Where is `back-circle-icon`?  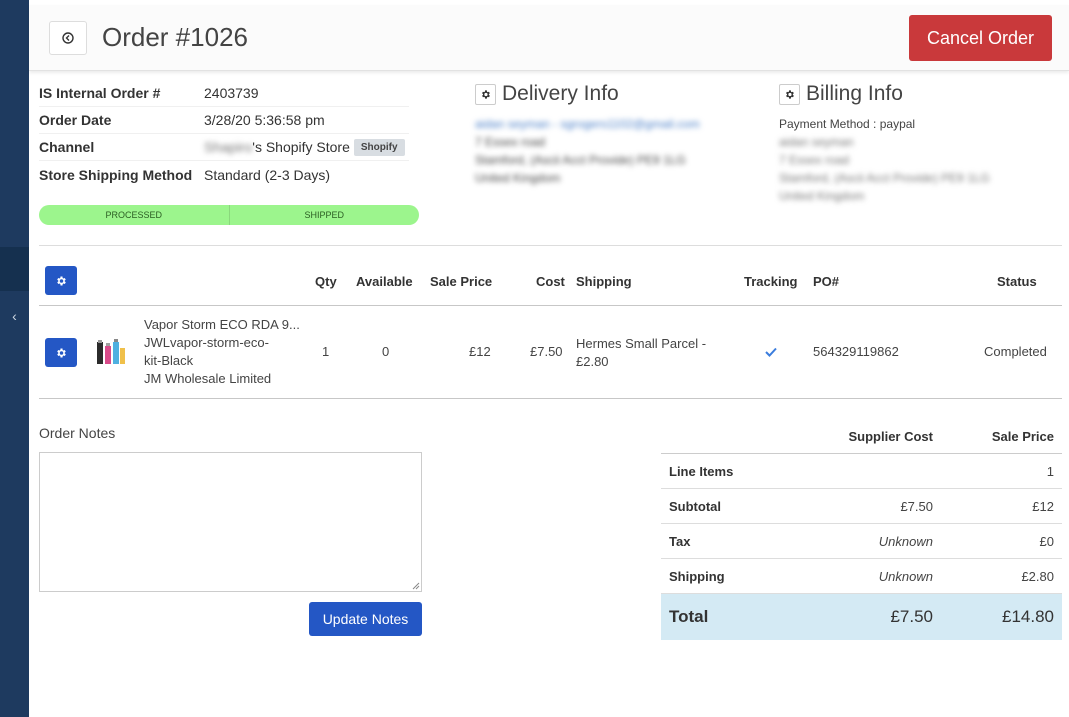
back-circle-icon is located at coordinates (68, 38).